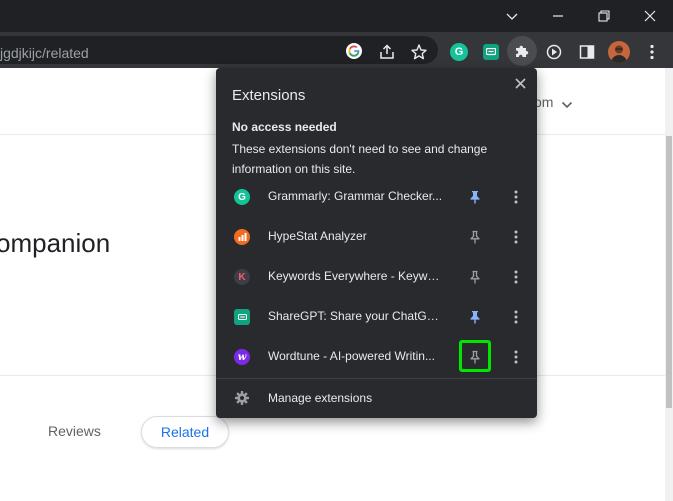 Image resolution: width=673 pixels, height=501 pixels. Describe the element at coordinates (320, 398) in the screenshot. I see `manage-extensions-label: Manage extensions` at that location.